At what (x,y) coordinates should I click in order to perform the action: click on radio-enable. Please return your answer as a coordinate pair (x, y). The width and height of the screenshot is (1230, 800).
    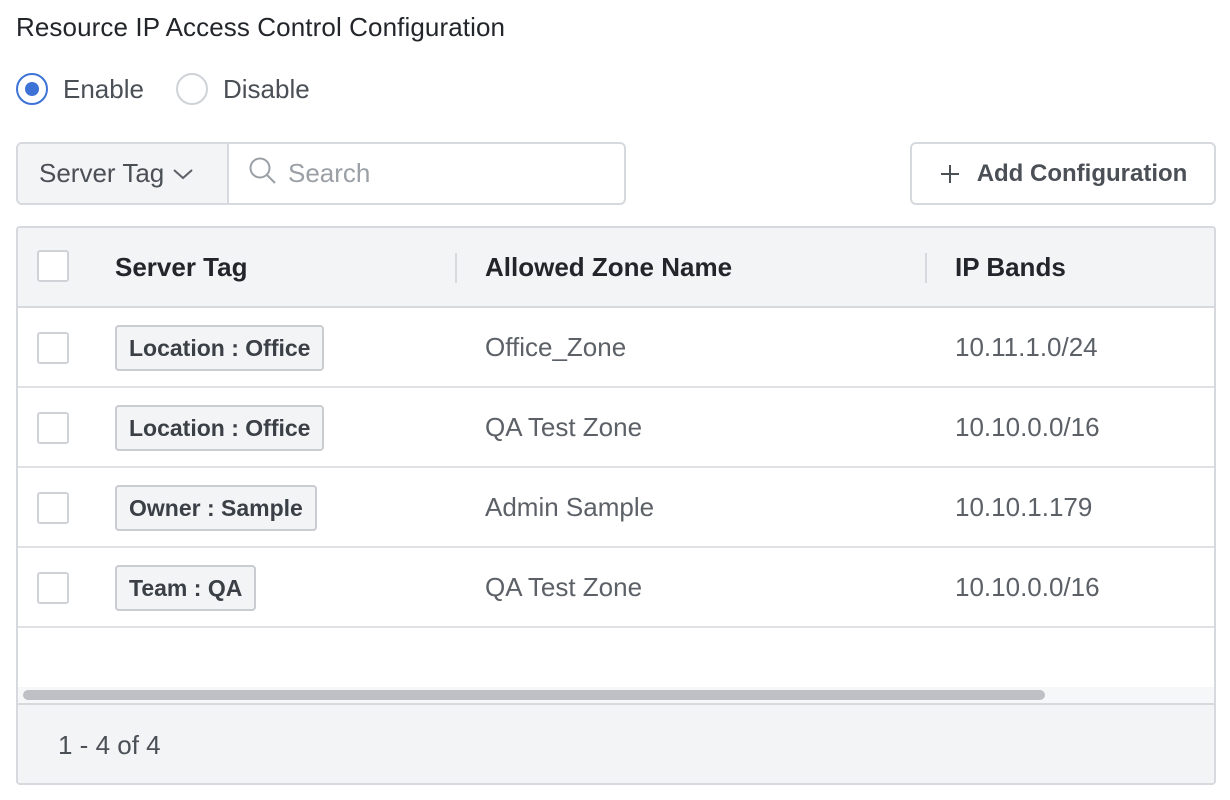
    Looking at the image, I should click on (32, 89).